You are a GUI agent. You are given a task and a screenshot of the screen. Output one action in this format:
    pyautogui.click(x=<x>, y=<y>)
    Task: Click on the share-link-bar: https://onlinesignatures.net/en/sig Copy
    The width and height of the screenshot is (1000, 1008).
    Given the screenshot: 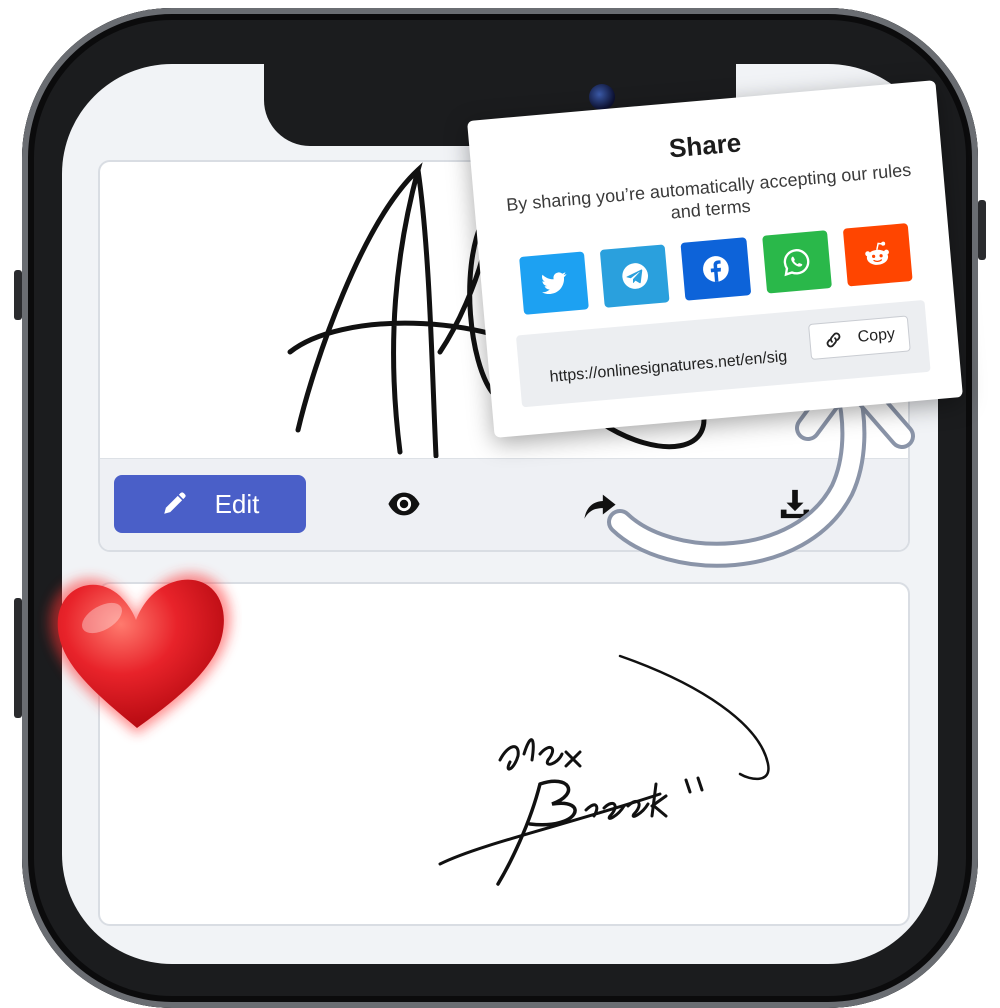 What is the action you would take?
    pyautogui.click(x=723, y=353)
    